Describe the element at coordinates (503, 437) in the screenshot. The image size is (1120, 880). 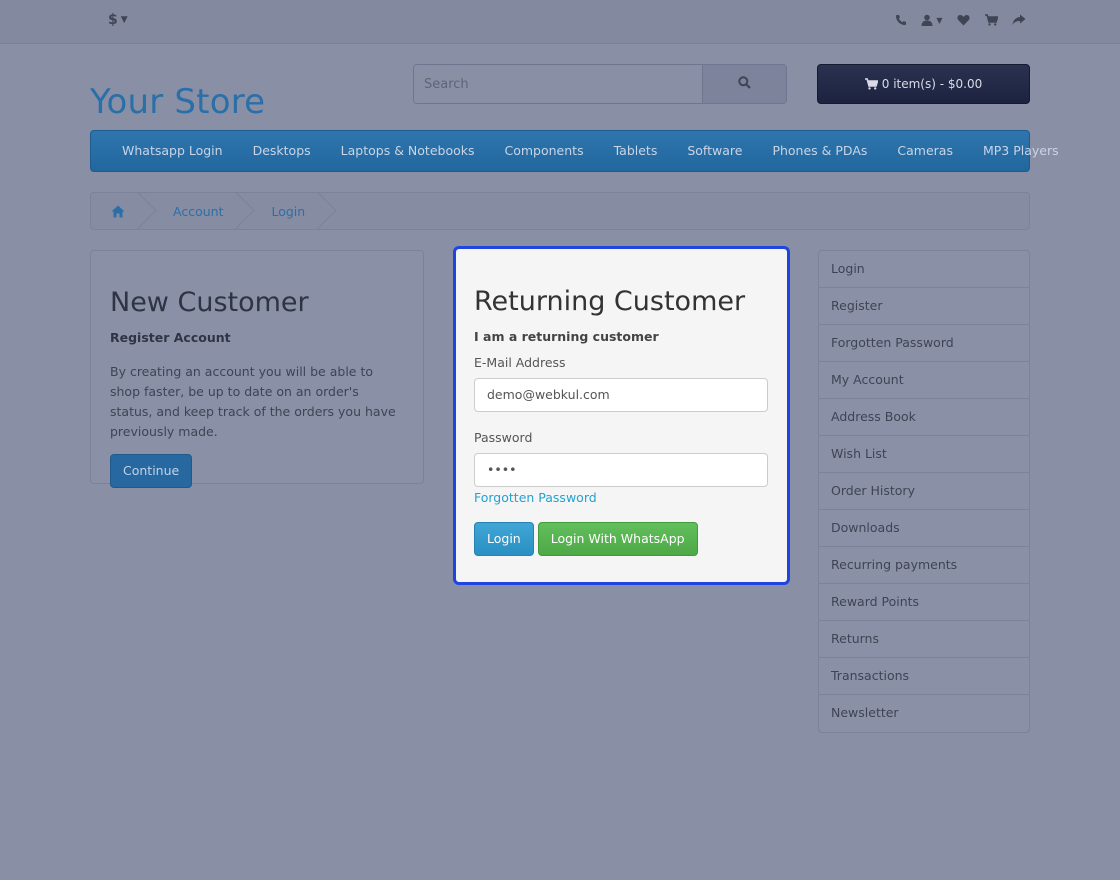
I see `password-label: Password` at that location.